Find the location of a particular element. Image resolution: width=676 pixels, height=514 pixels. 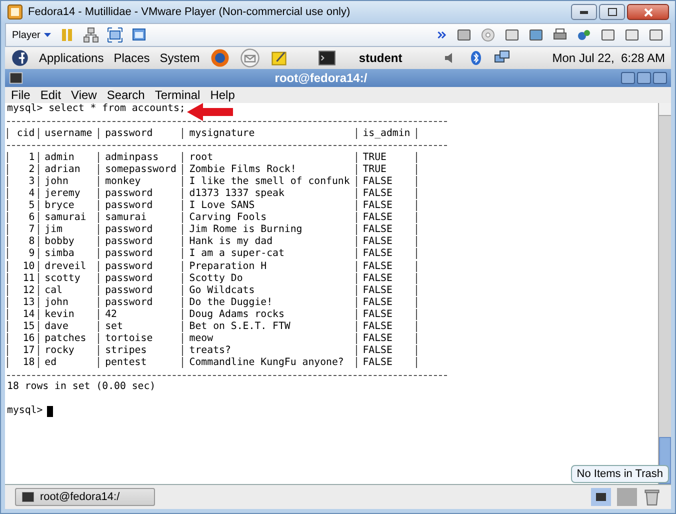

table-cell: treats? is located at coordinates (269, 350).